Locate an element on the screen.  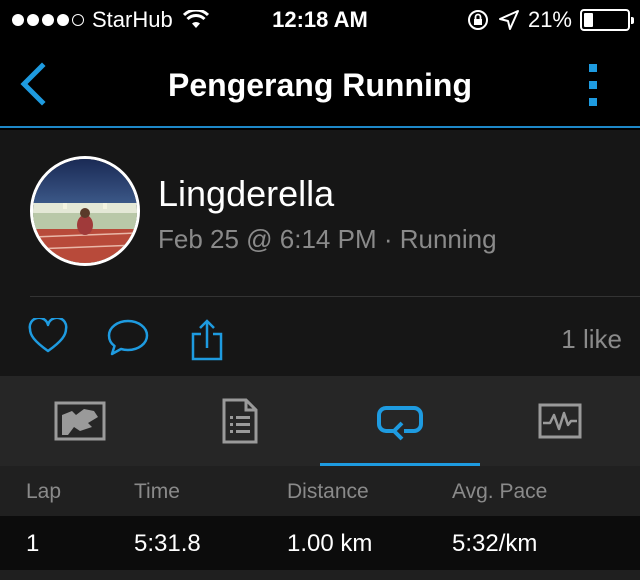
lap-number: 1 is located at coordinates (33, 543).